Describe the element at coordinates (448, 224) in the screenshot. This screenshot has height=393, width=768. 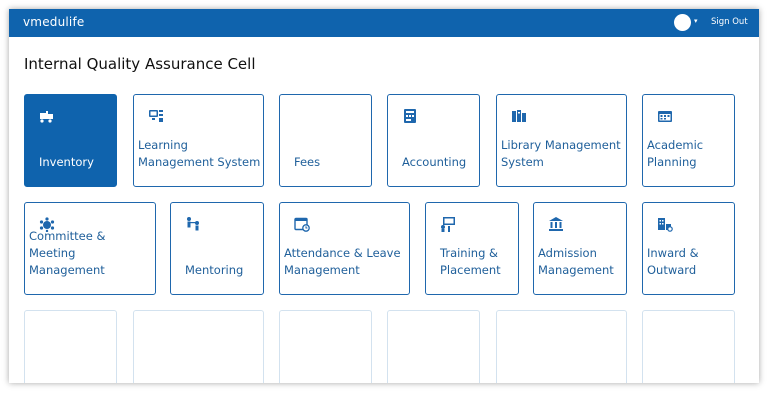
I see `training-icon` at that location.